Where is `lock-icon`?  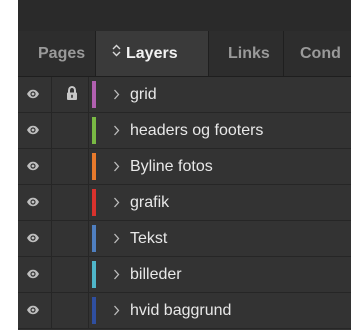 lock-icon is located at coordinates (72, 93).